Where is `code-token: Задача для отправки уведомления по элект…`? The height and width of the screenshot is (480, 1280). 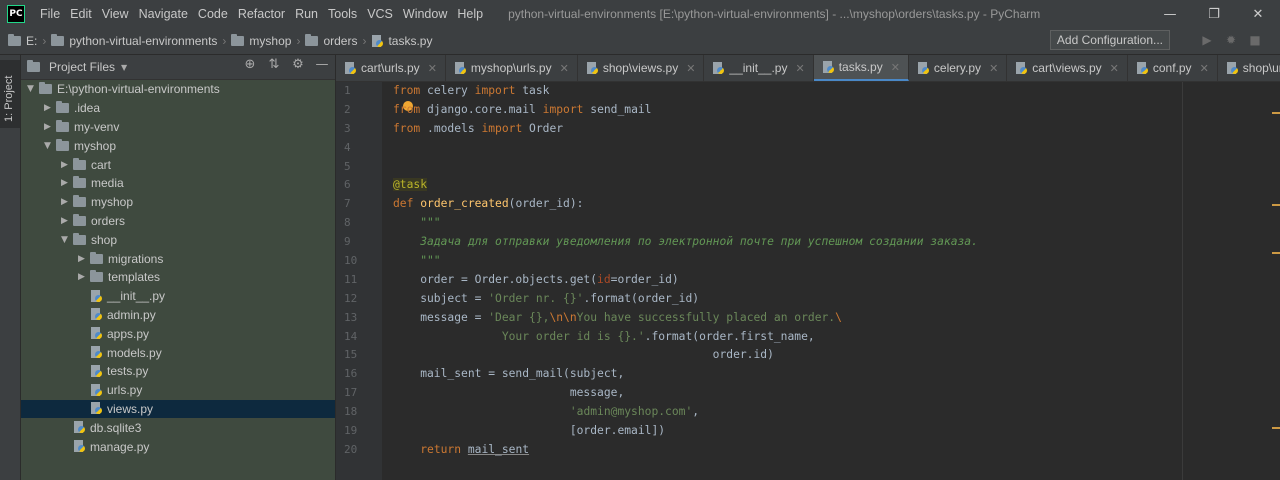 code-token: Задача для отправки уведомления по элект… is located at coordinates (685, 242).